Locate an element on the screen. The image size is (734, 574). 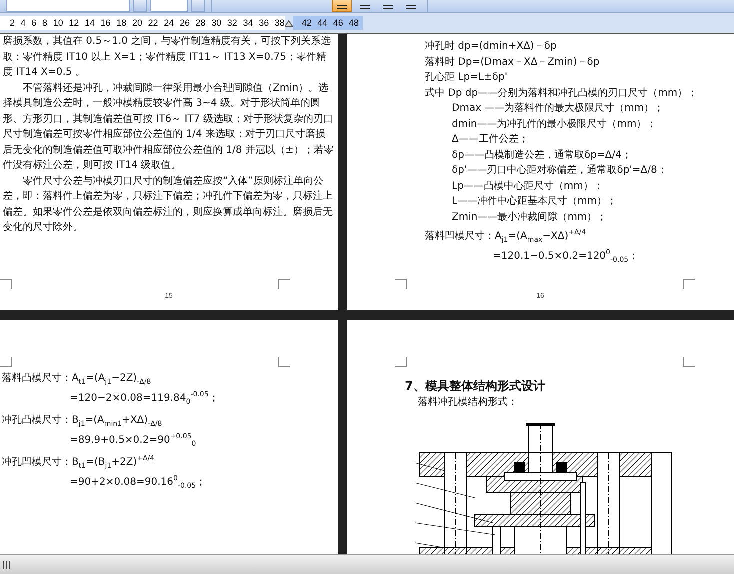
definition-line: δp'——刃口中心距对称偏差，通常取δp'=Δ/8； is located at coordinates (559, 171).